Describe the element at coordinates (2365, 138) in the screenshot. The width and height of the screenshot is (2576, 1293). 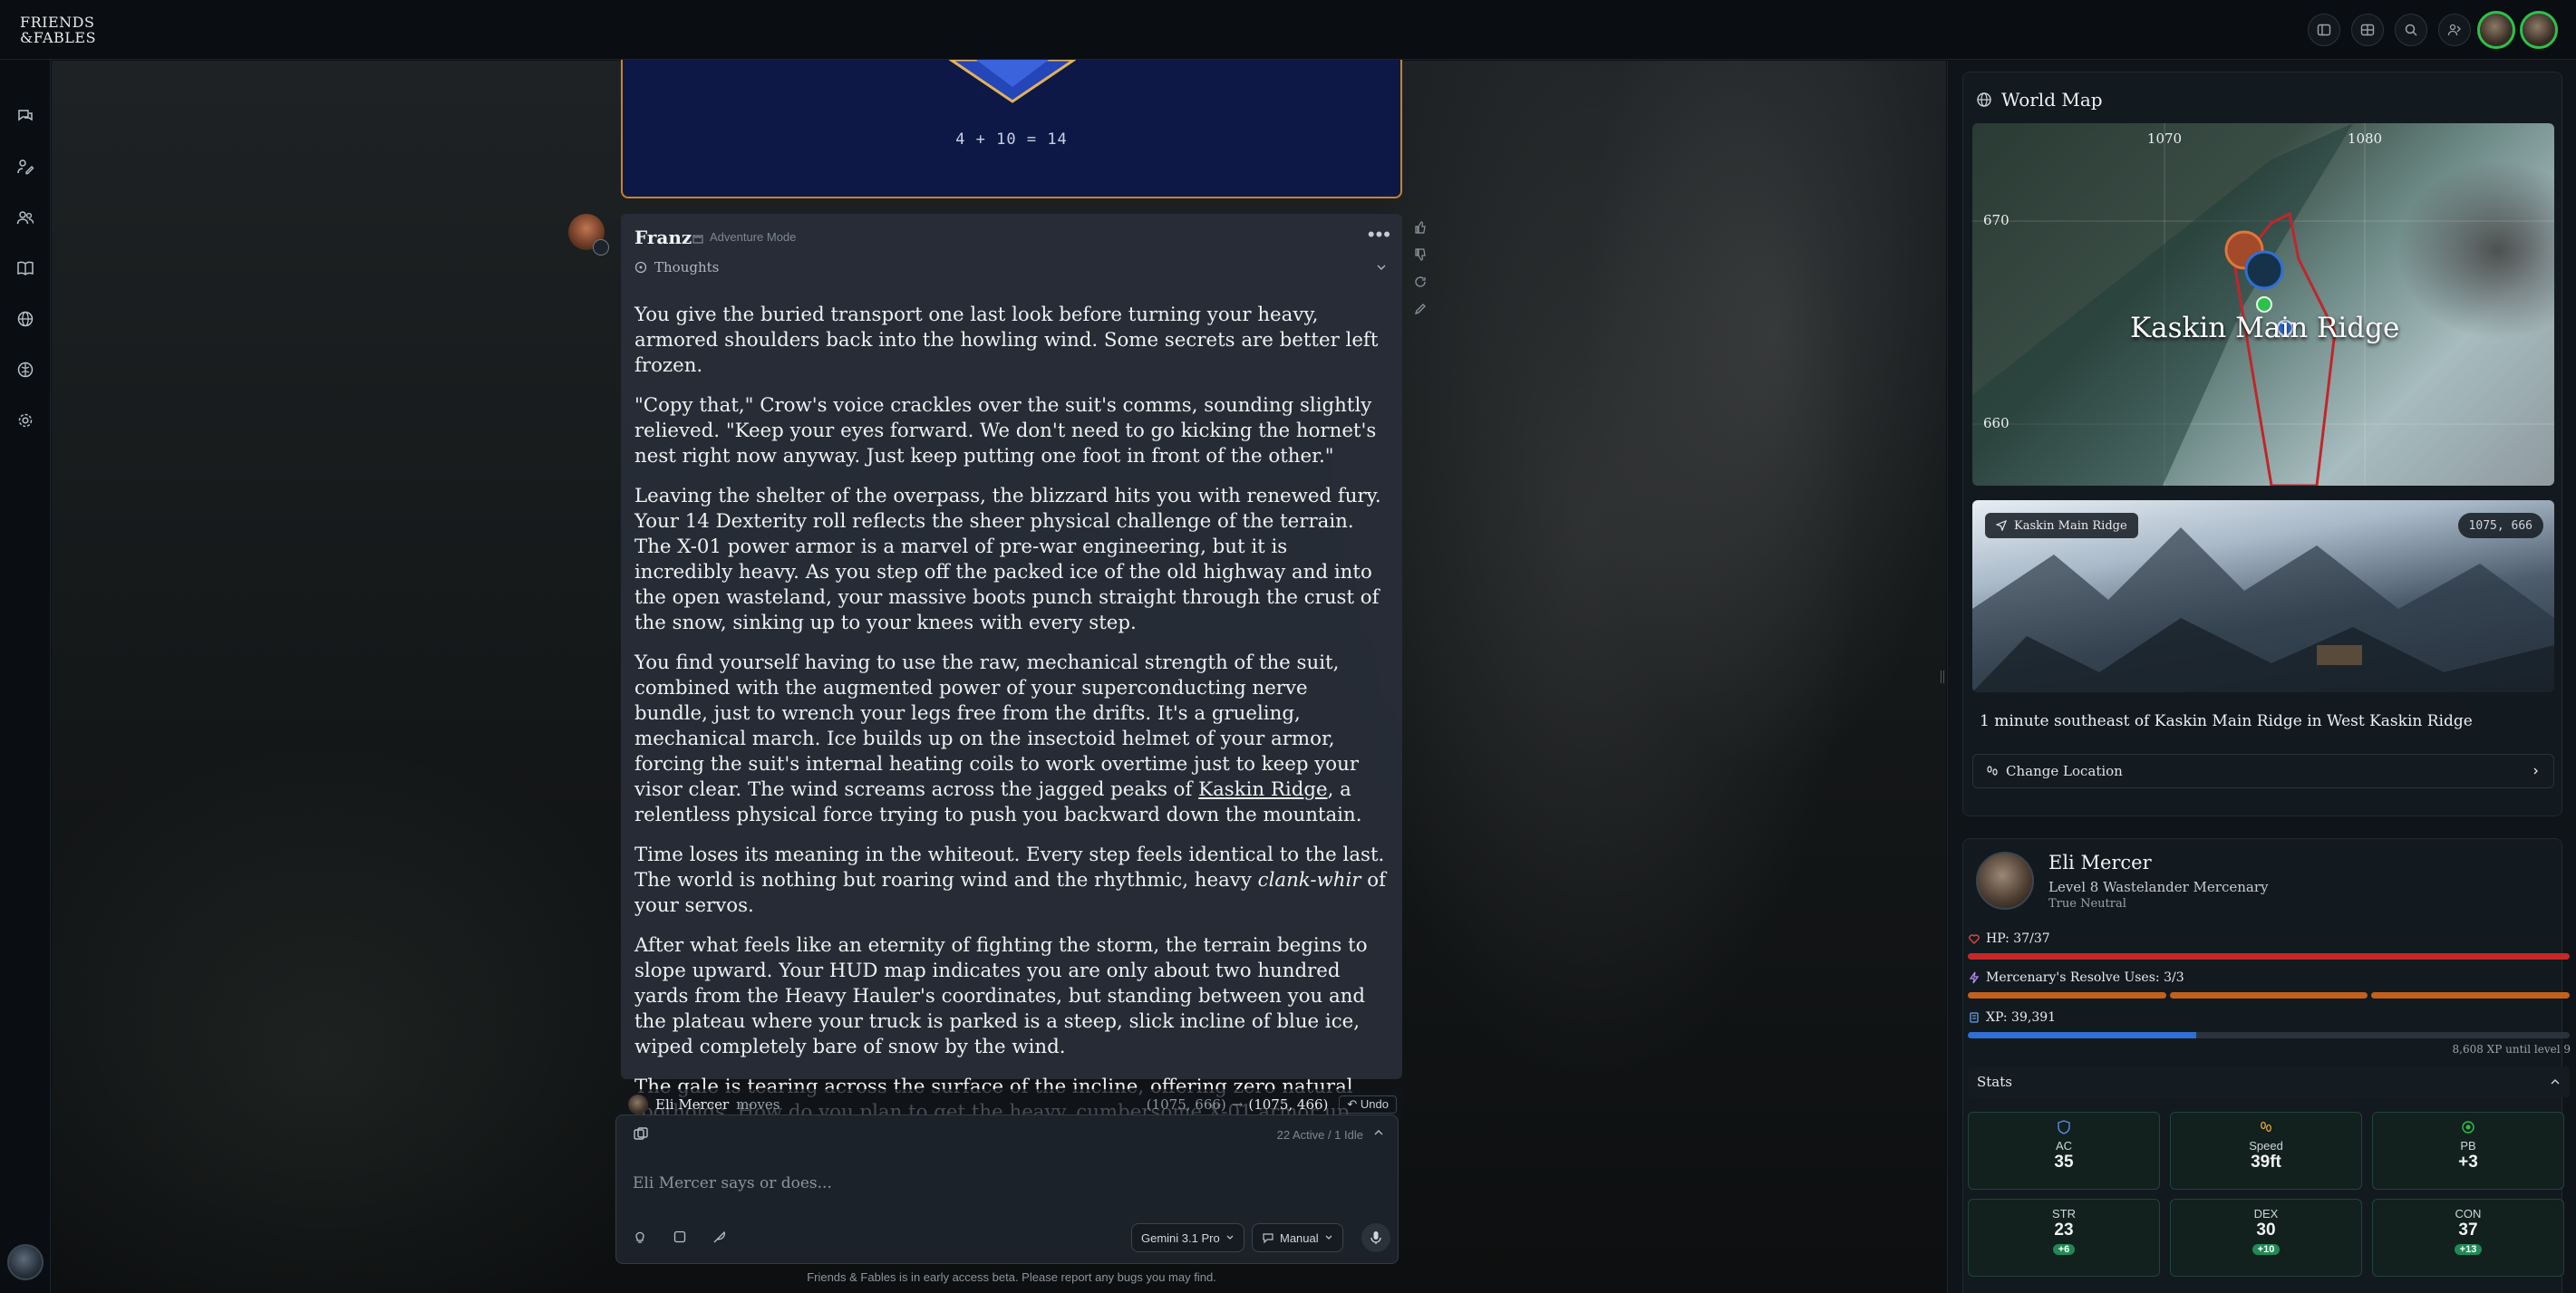
I see `map-x-tick: 1080` at that location.